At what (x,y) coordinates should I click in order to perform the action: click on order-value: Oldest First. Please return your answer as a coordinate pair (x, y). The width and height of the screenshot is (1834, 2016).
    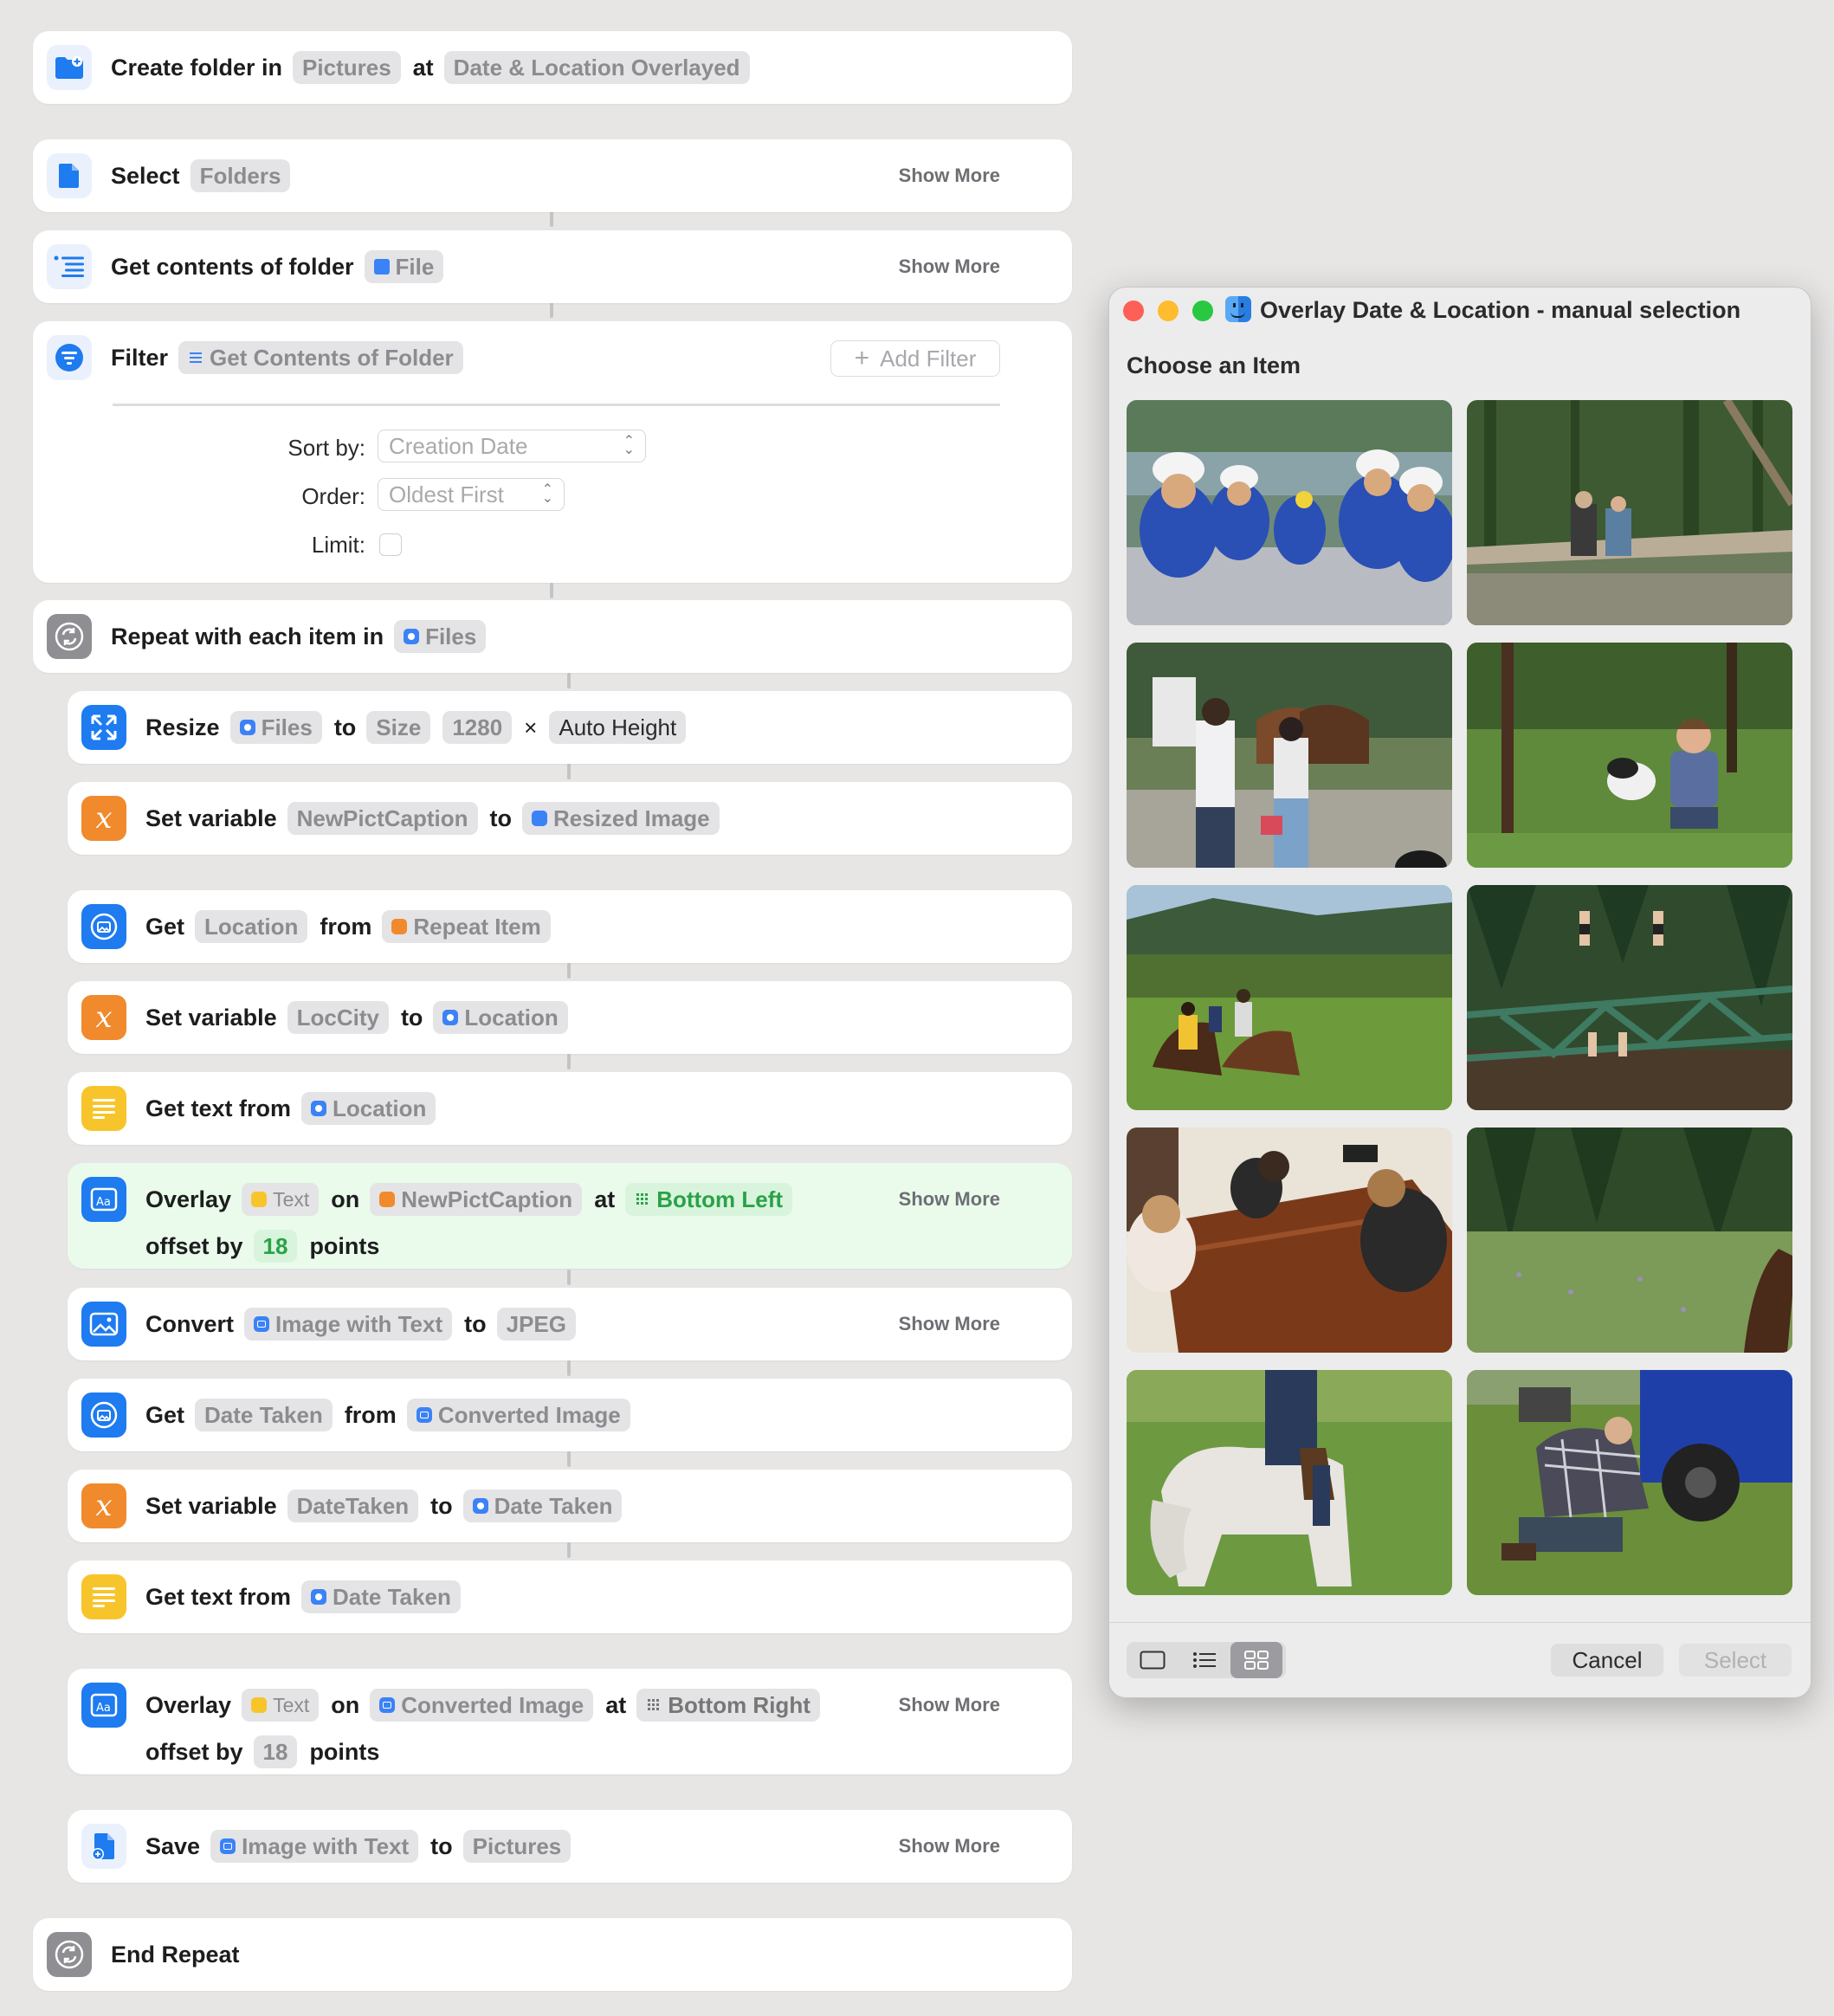
    Looking at the image, I should click on (447, 494).